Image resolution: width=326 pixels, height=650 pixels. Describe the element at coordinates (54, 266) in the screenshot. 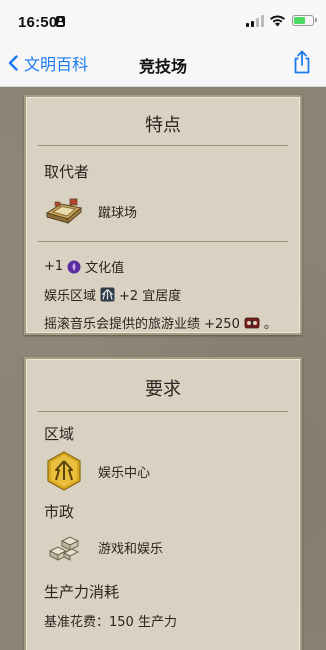

I see `culture-amount: +1` at that location.